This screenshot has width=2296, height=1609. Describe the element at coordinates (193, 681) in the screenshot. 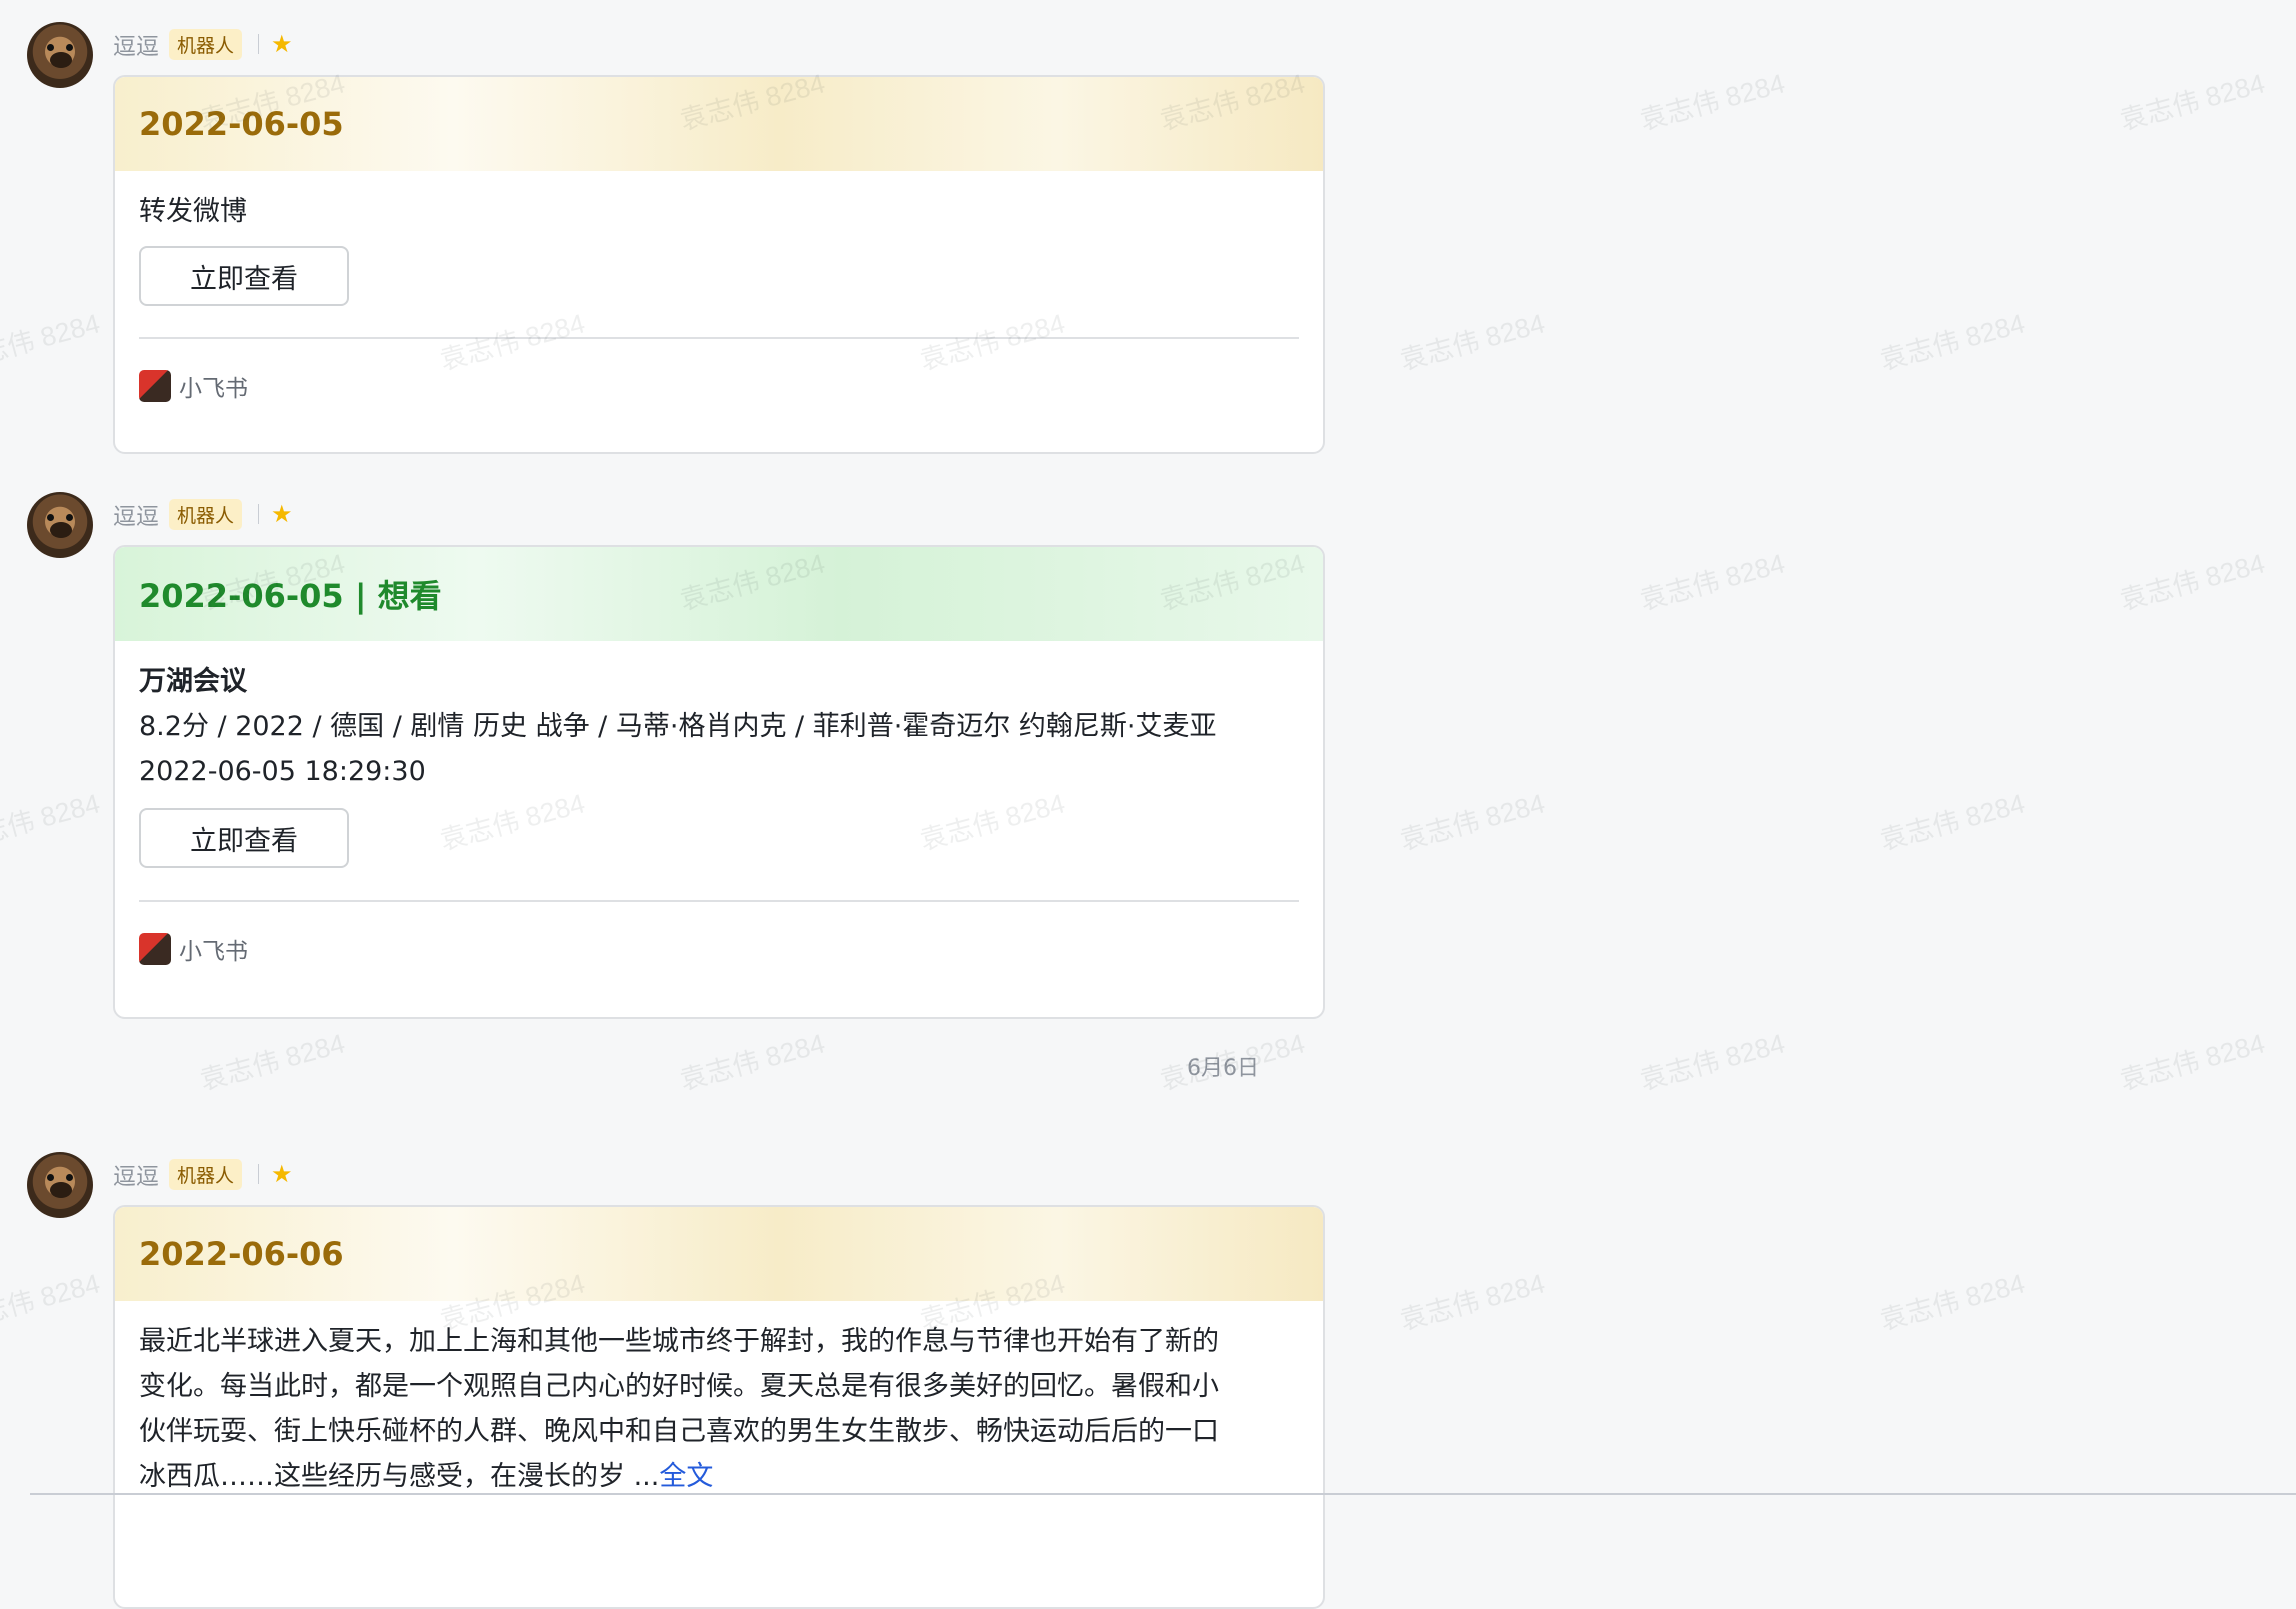

I see `movie-title: 万湖会议` at that location.